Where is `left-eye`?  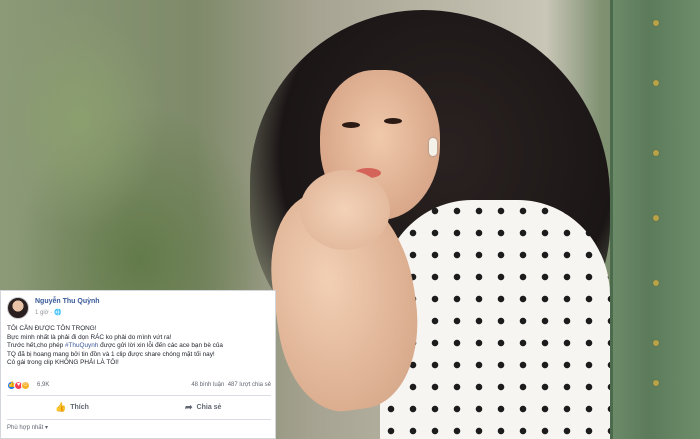 left-eye is located at coordinates (351, 125).